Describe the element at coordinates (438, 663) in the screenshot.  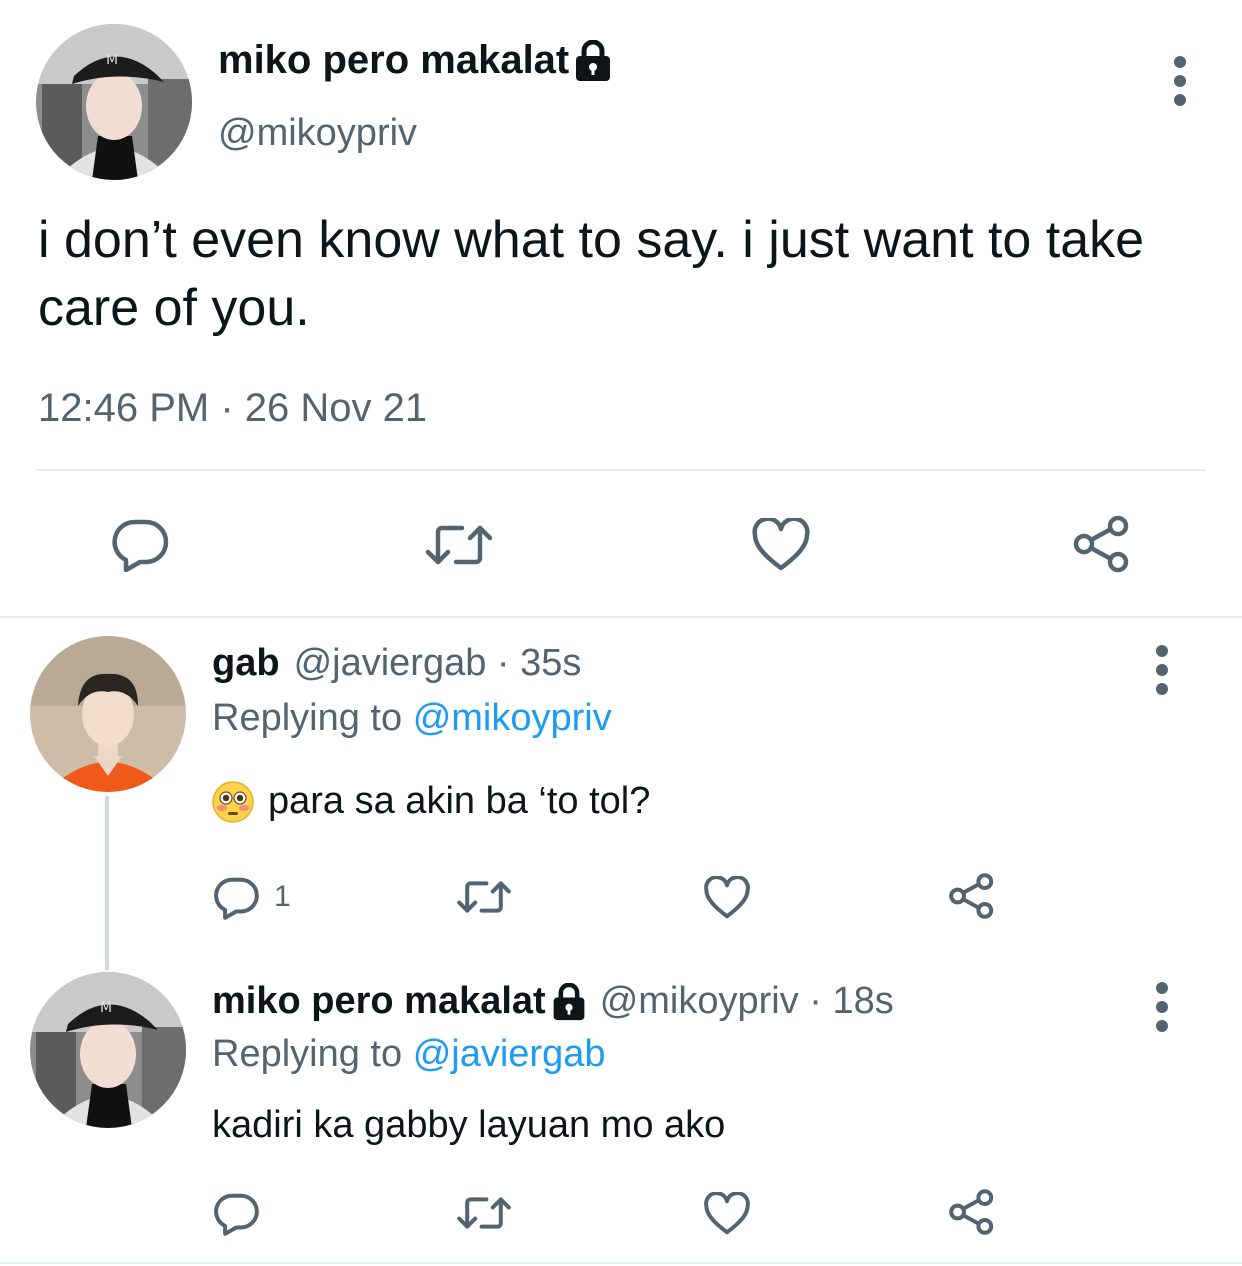
I see `reply-handle-time: @javiergab · 35s` at that location.